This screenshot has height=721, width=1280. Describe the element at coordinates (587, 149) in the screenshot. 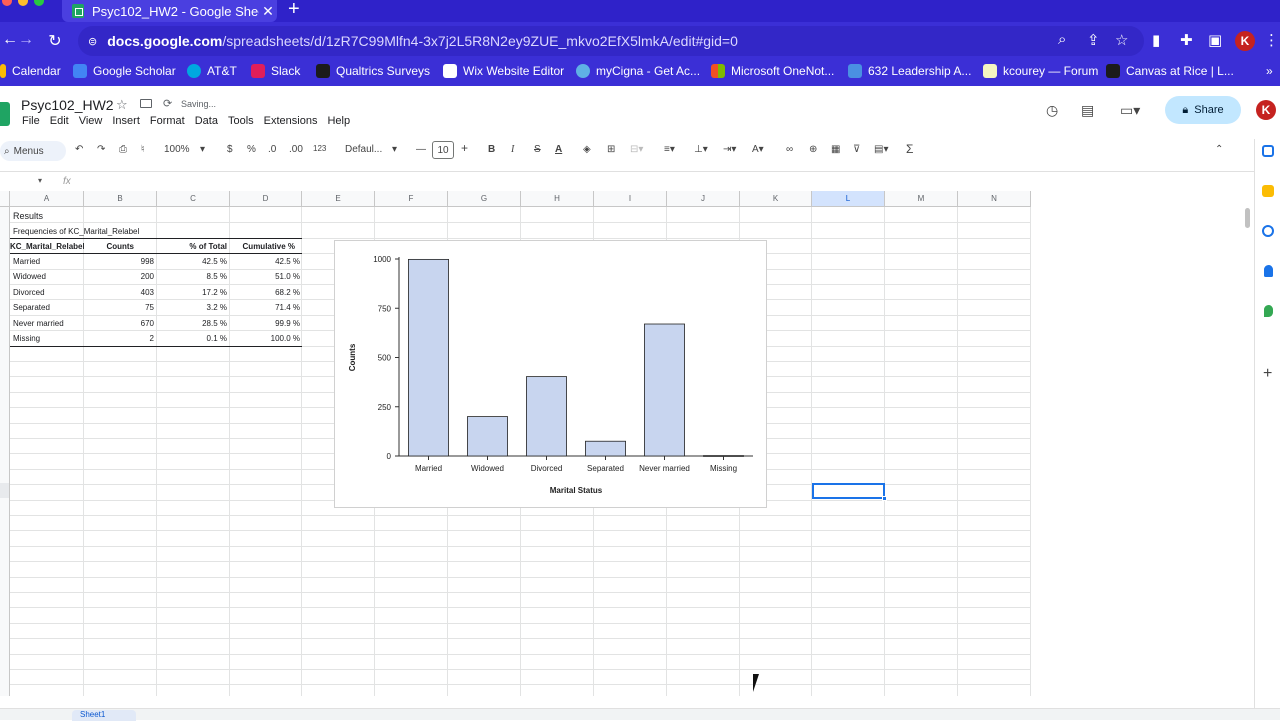

I see `fill-color-icon: ◈` at that location.